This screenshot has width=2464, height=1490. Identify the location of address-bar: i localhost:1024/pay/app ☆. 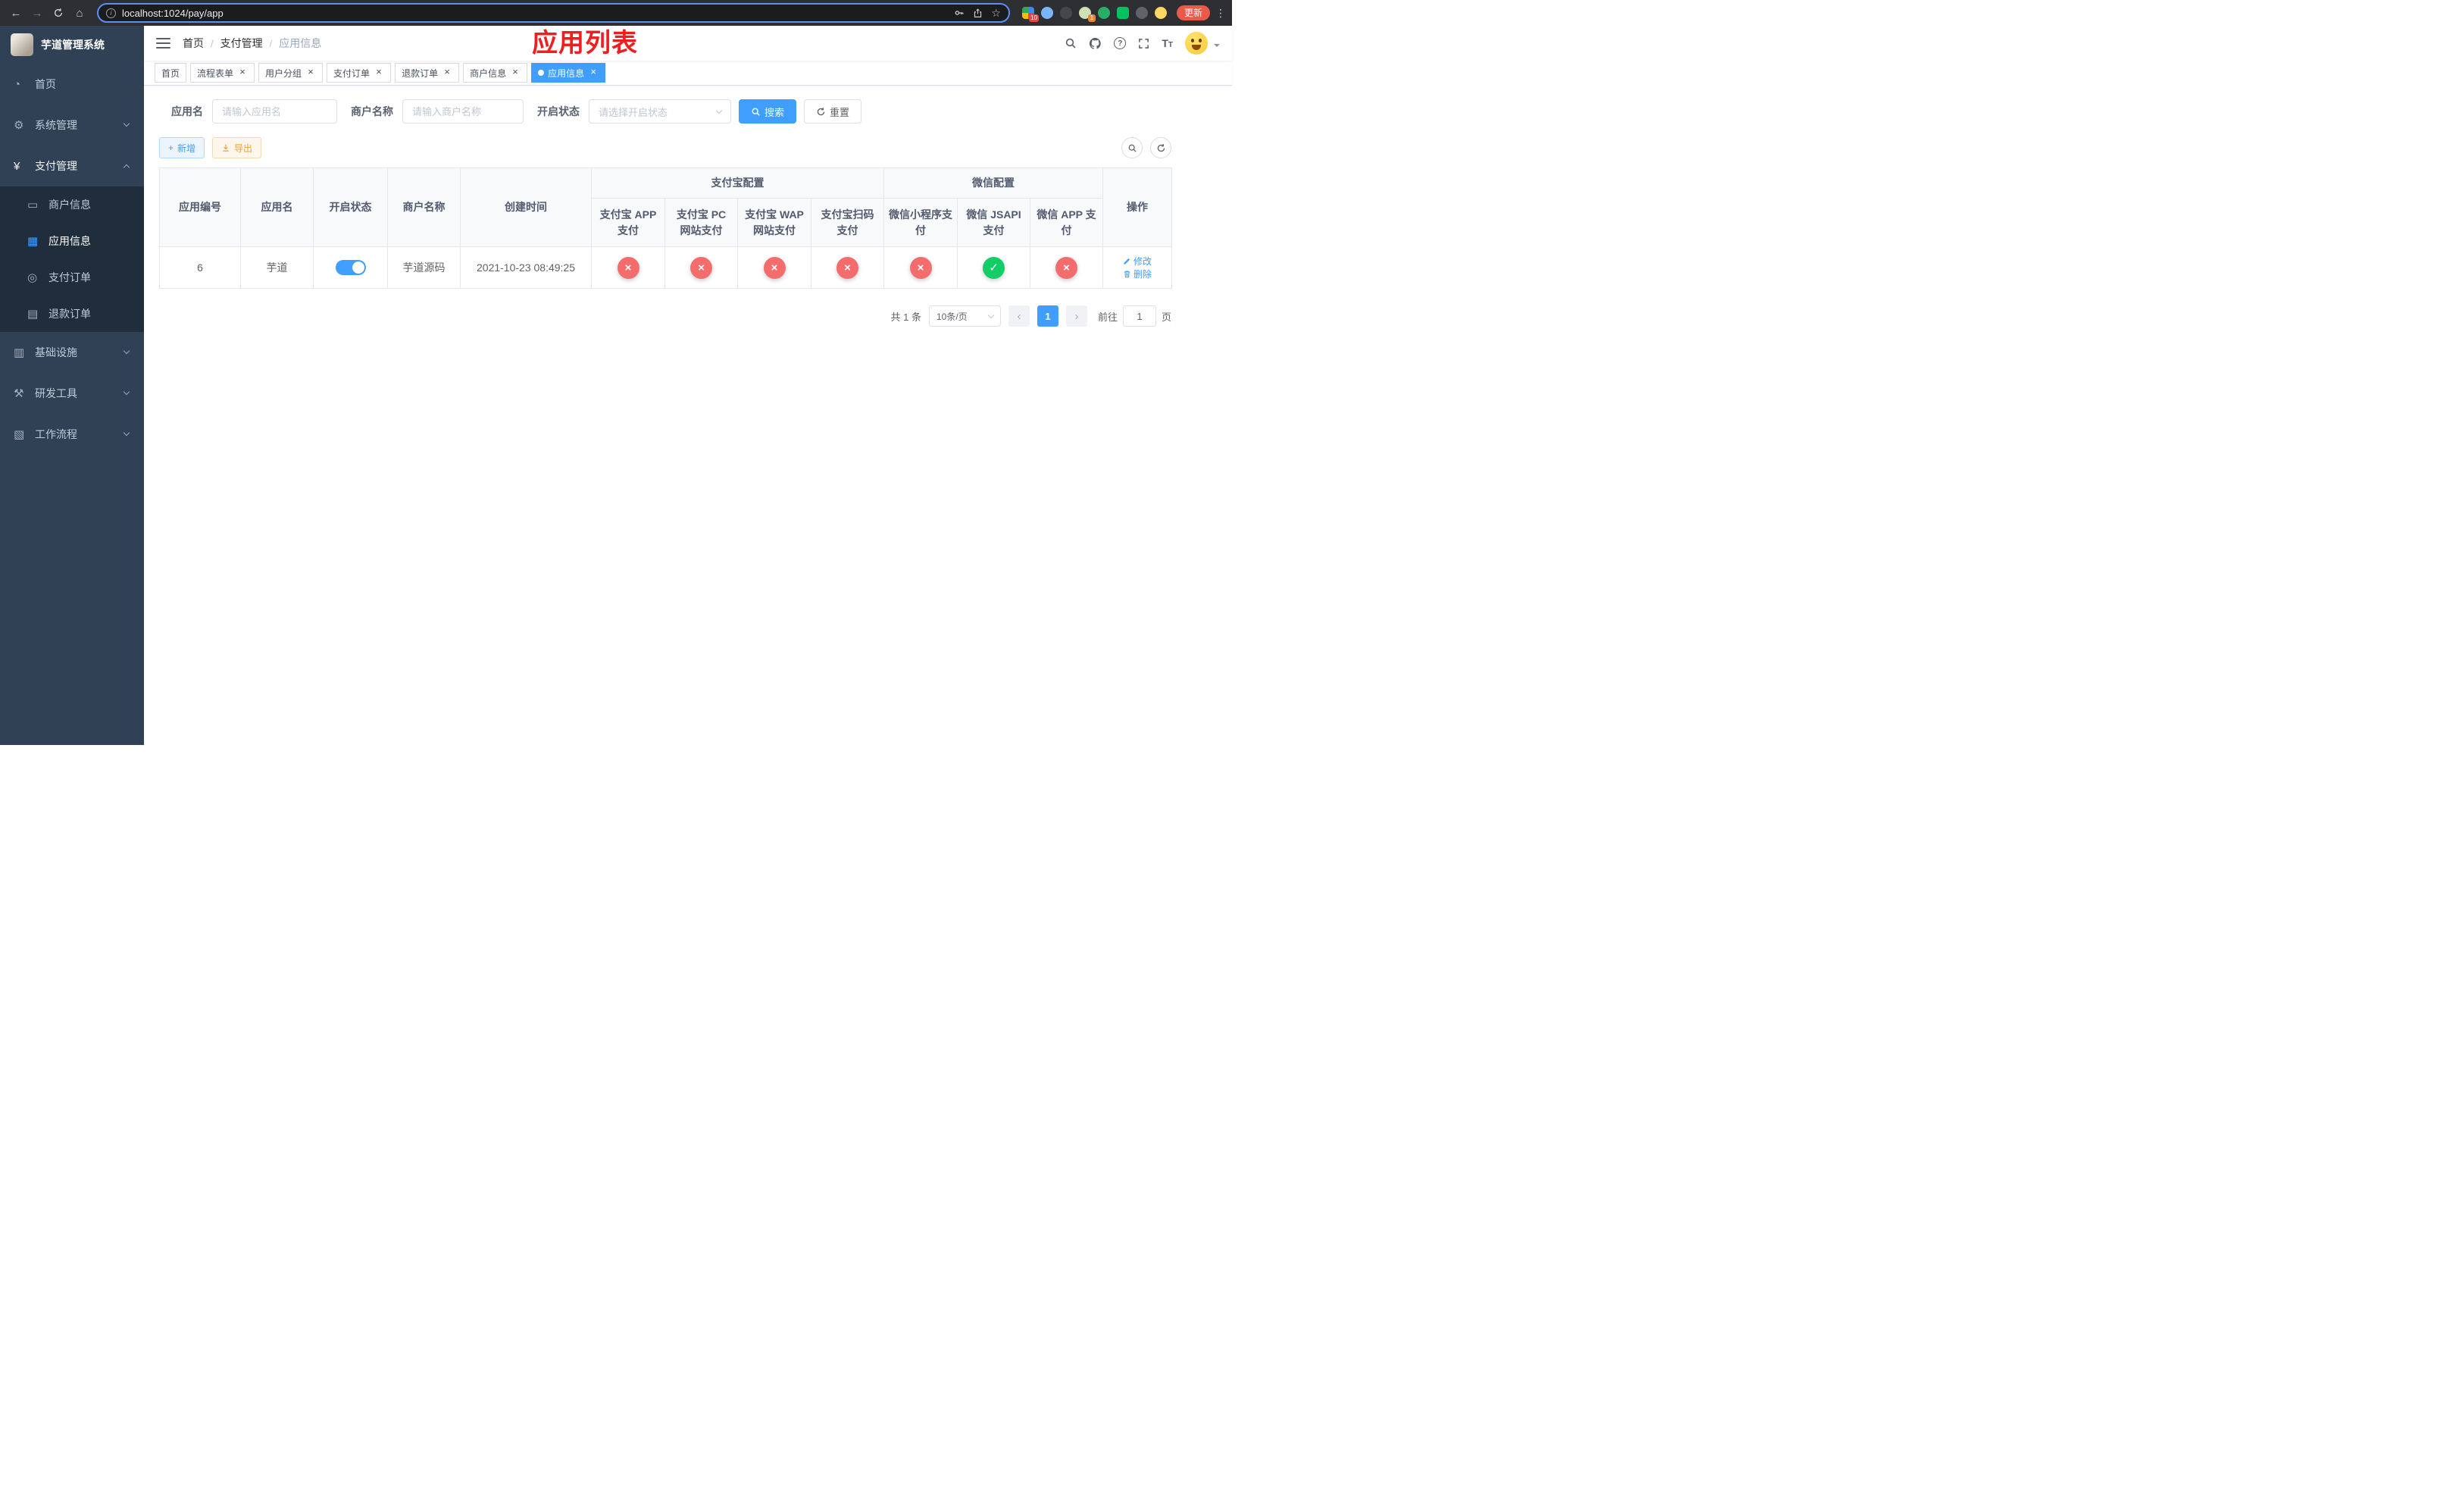
(553, 13).